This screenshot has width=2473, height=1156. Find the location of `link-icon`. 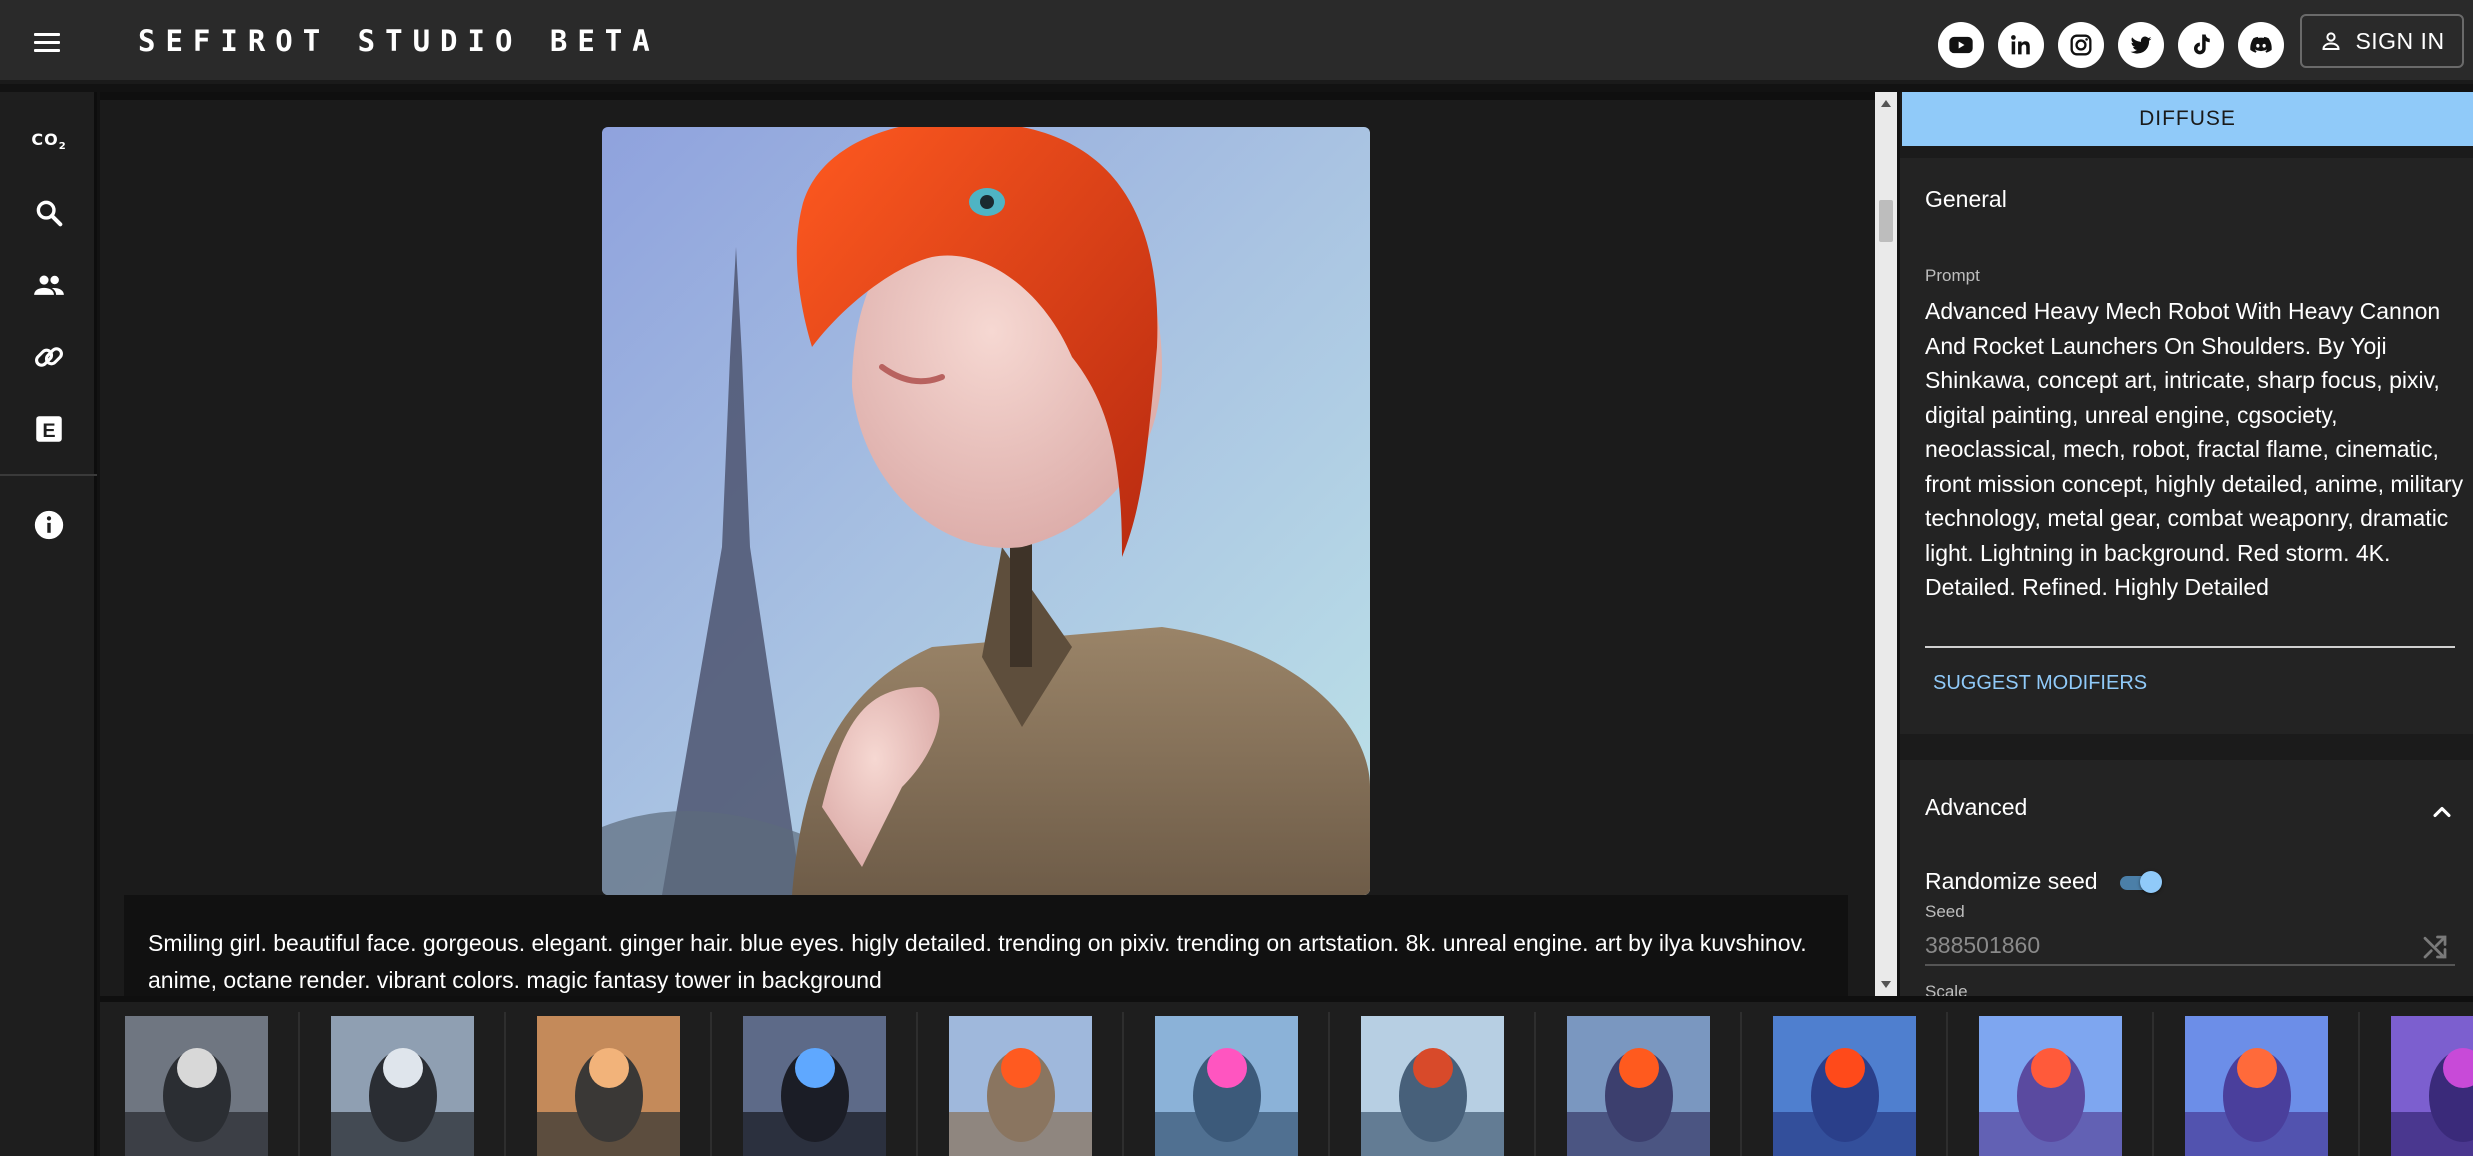

link-icon is located at coordinates (49, 357).